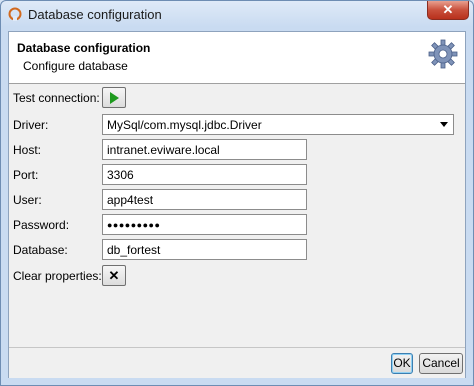 This screenshot has width=474, height=386. What do you see at coordinates (204, 149) in the screenshot?
I see `host-field: intranet.eviware.local` at bounding box center [204, 149].